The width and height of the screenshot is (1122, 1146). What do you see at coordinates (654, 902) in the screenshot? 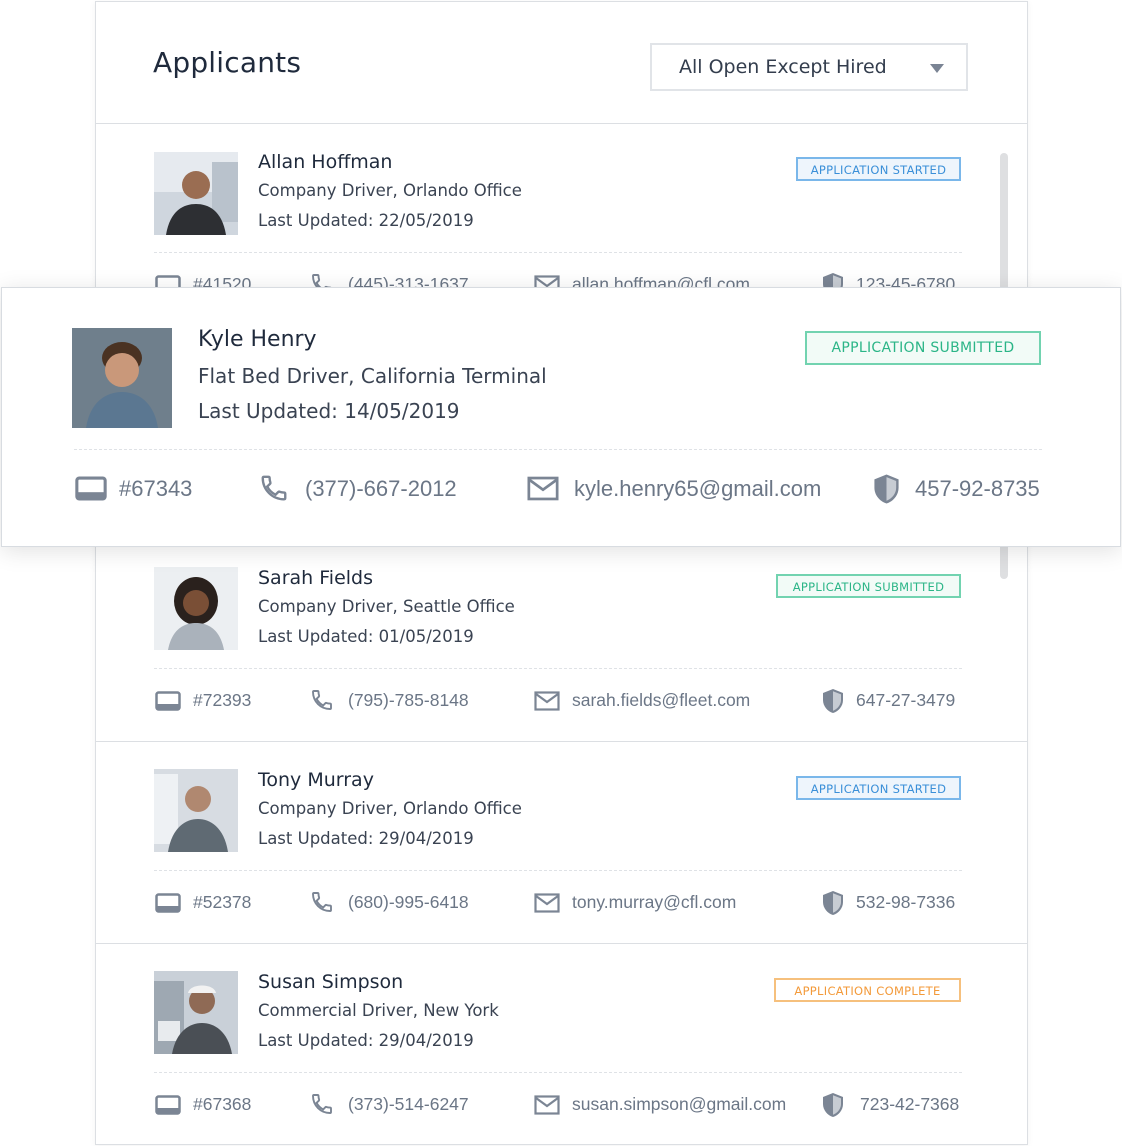
I see `applicant-email: tony.murray@cfl.com` at bounding box center [654, 902].